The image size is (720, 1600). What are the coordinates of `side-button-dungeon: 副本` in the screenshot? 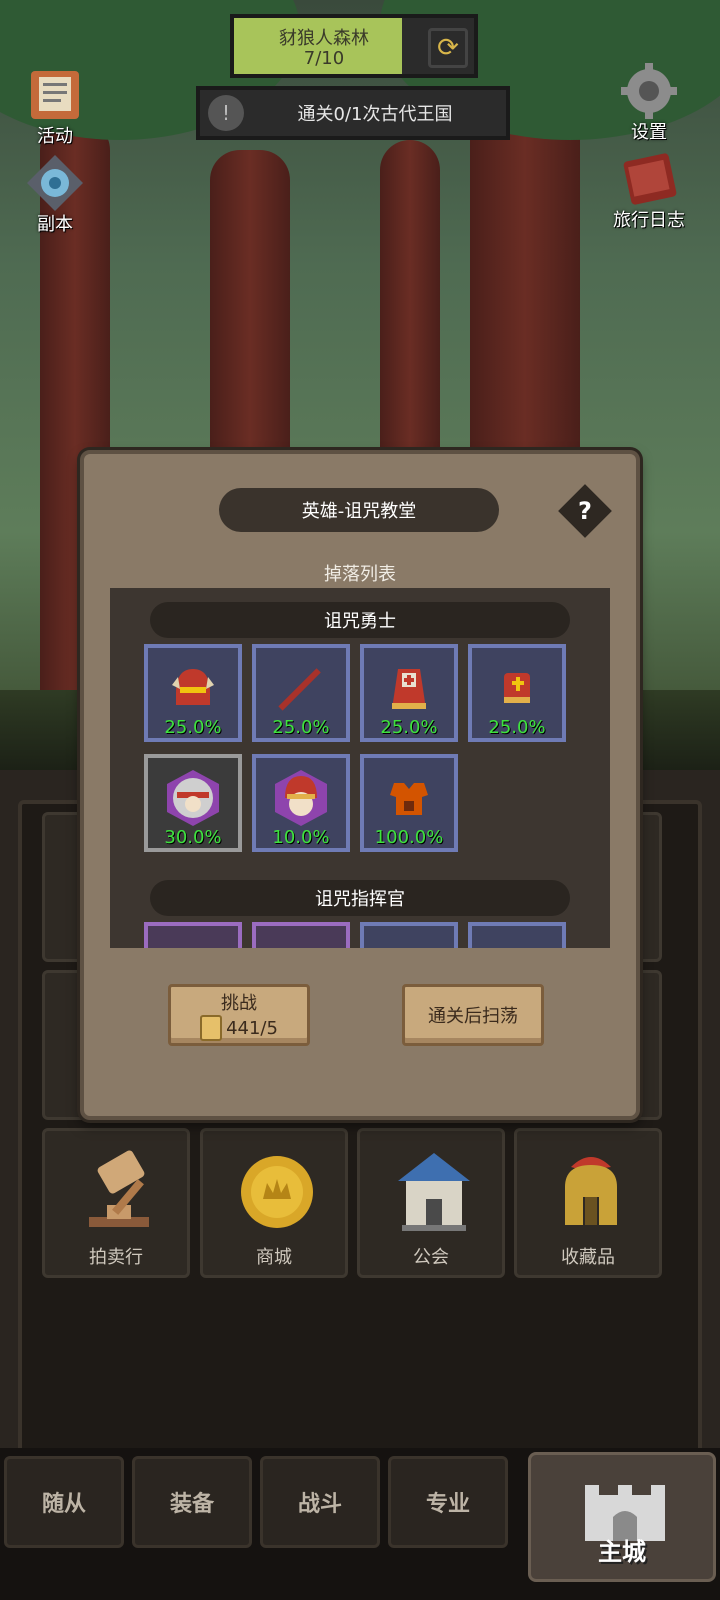 It's located at (55, 193).